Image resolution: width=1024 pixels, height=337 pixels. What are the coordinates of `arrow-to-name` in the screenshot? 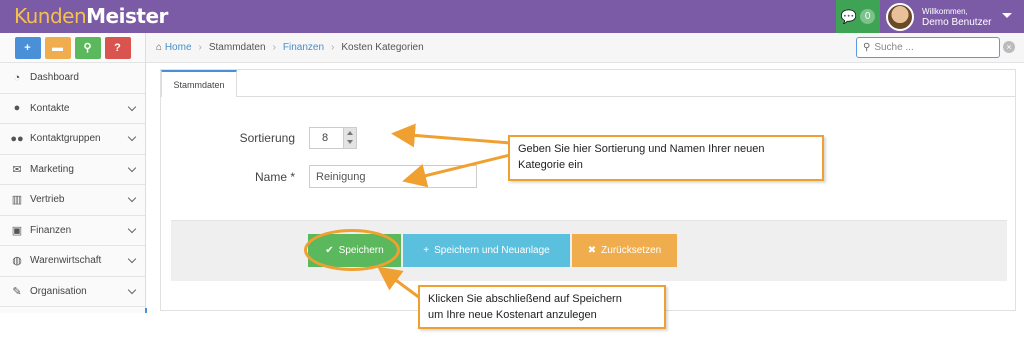 It's located at (456, 170).